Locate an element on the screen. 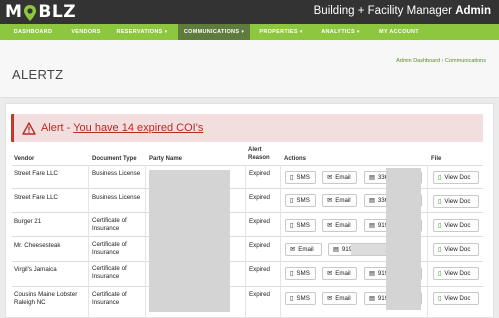 The image size is (499, 318). alert-banner: Alert - You have 14 expired COI's is located at coordinates (247, 128).